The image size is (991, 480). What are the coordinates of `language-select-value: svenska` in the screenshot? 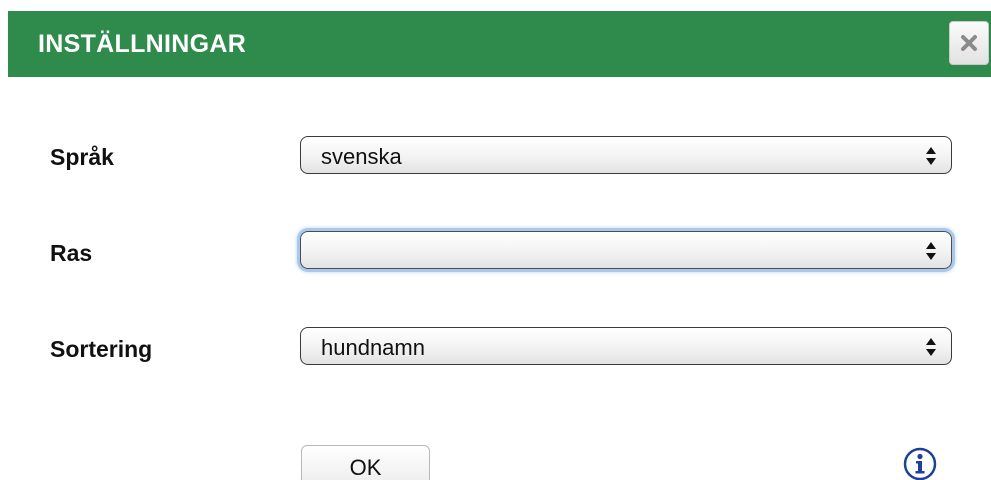 It's located at (361, 156).